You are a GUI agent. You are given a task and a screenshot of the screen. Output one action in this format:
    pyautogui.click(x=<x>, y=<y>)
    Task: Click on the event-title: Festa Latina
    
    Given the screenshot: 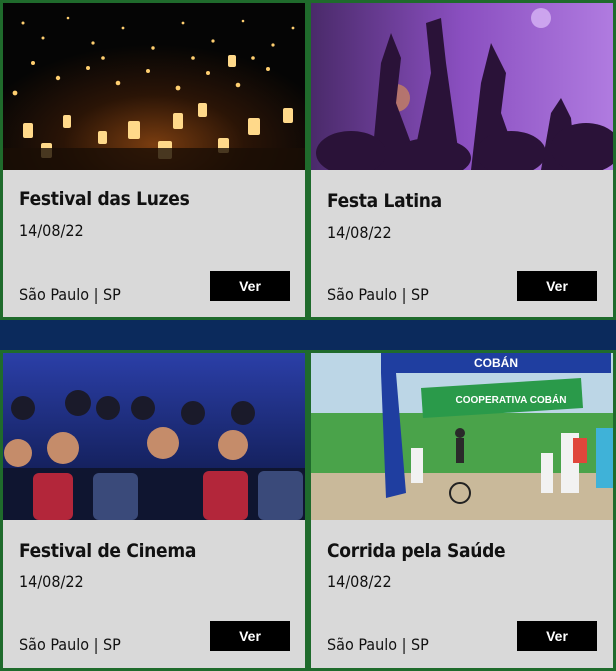 What is the action you would take?
    pyautogui.click(x=384, y=201)
    